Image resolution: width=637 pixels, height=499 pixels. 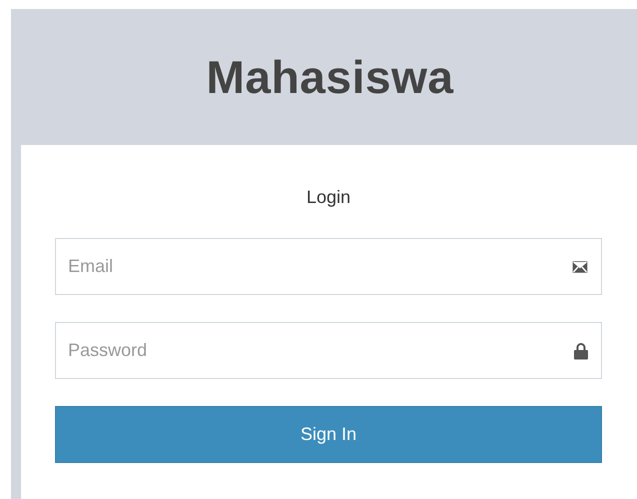 I want to click on app-title: Mahasiswa, so click(x=330, y=77).